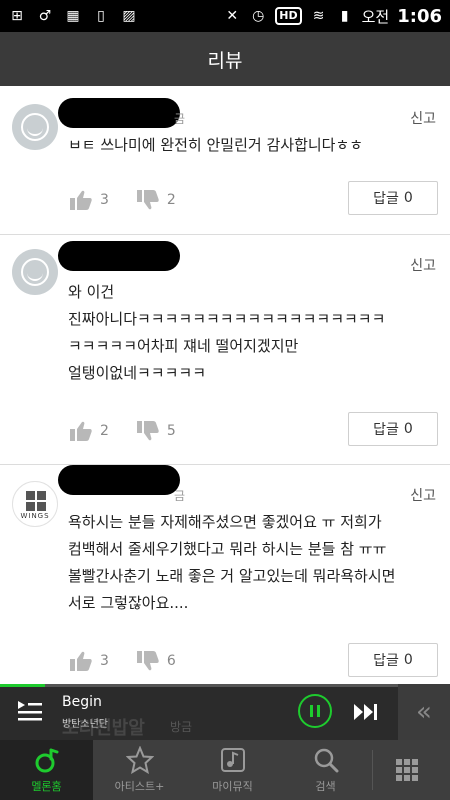 The width and height of the screenshot is (450, 800). Describe the element at coordinates (73, 16) in the screenshot. I see `calendar-icon: ▦` at that location.